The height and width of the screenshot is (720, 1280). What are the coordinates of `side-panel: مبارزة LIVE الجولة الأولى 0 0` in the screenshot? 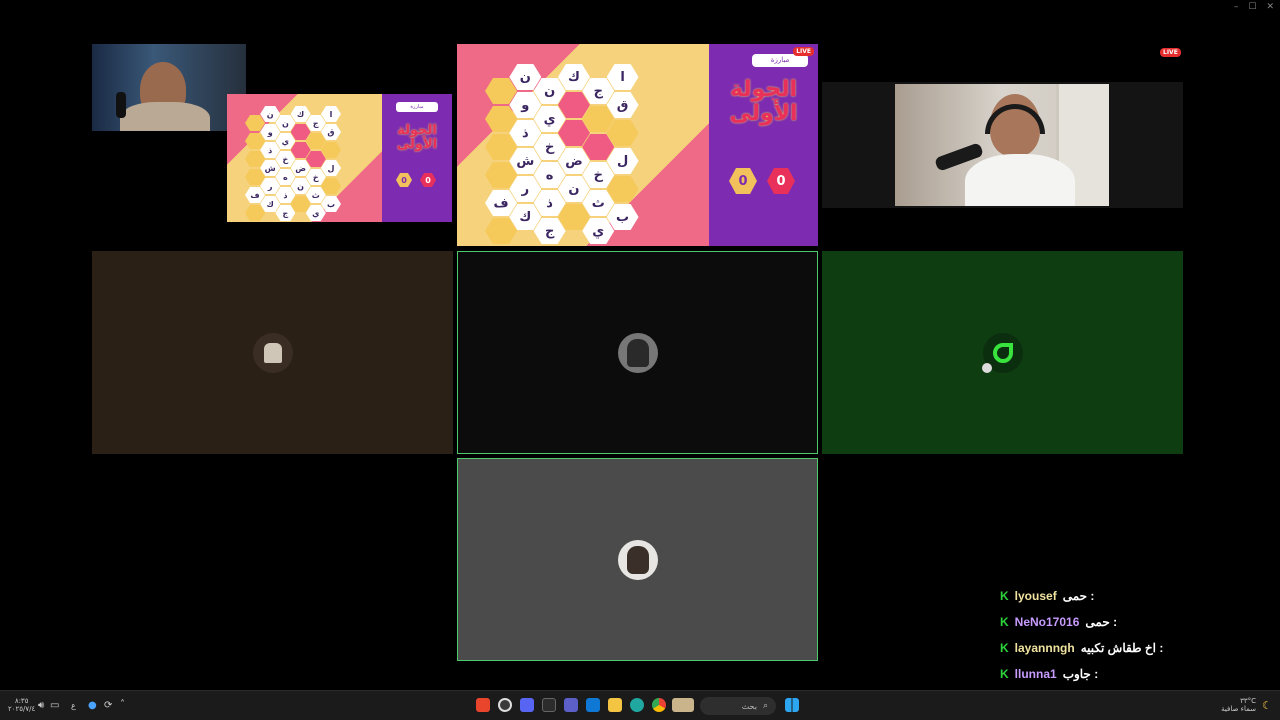 It's located at (763, 145).